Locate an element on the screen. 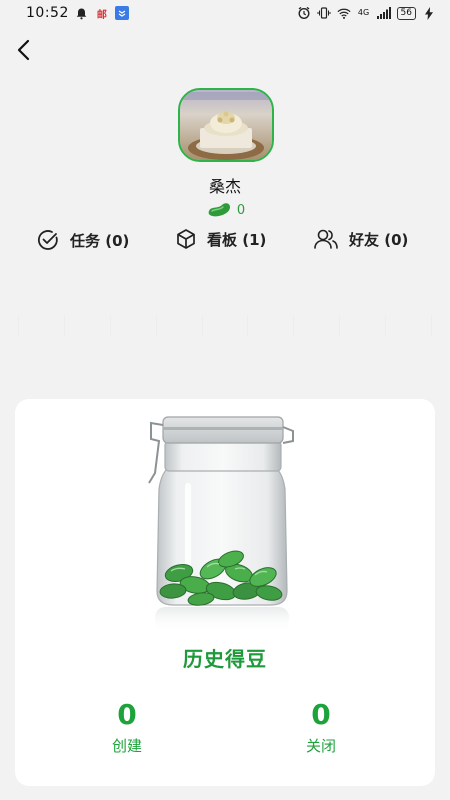 The image size is (450, 800). closed-count: 0 is located at coordinates (321, 714).